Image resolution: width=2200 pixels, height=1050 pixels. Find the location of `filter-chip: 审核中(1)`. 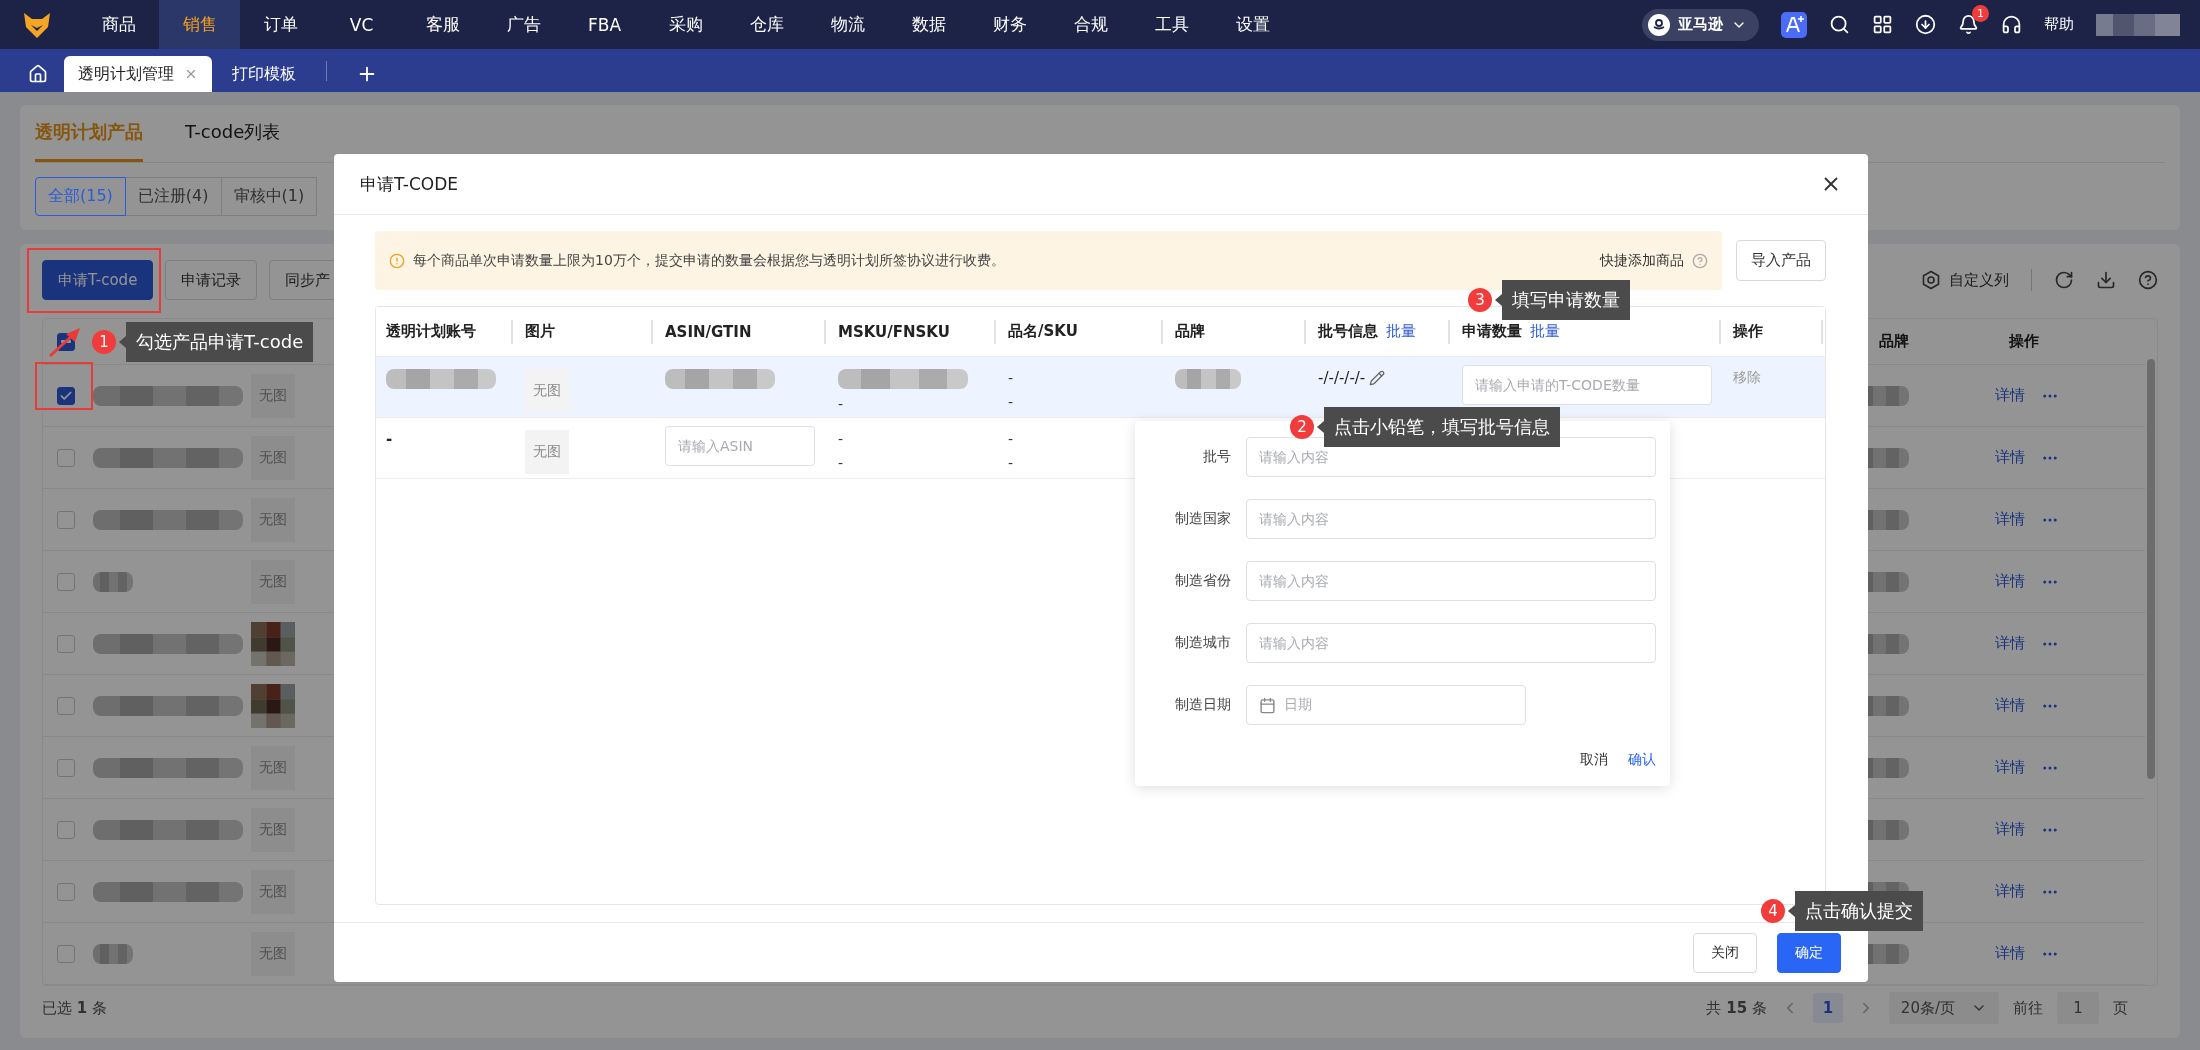

filter-chip: 审核中(1) is located at coordinates (269, 196).